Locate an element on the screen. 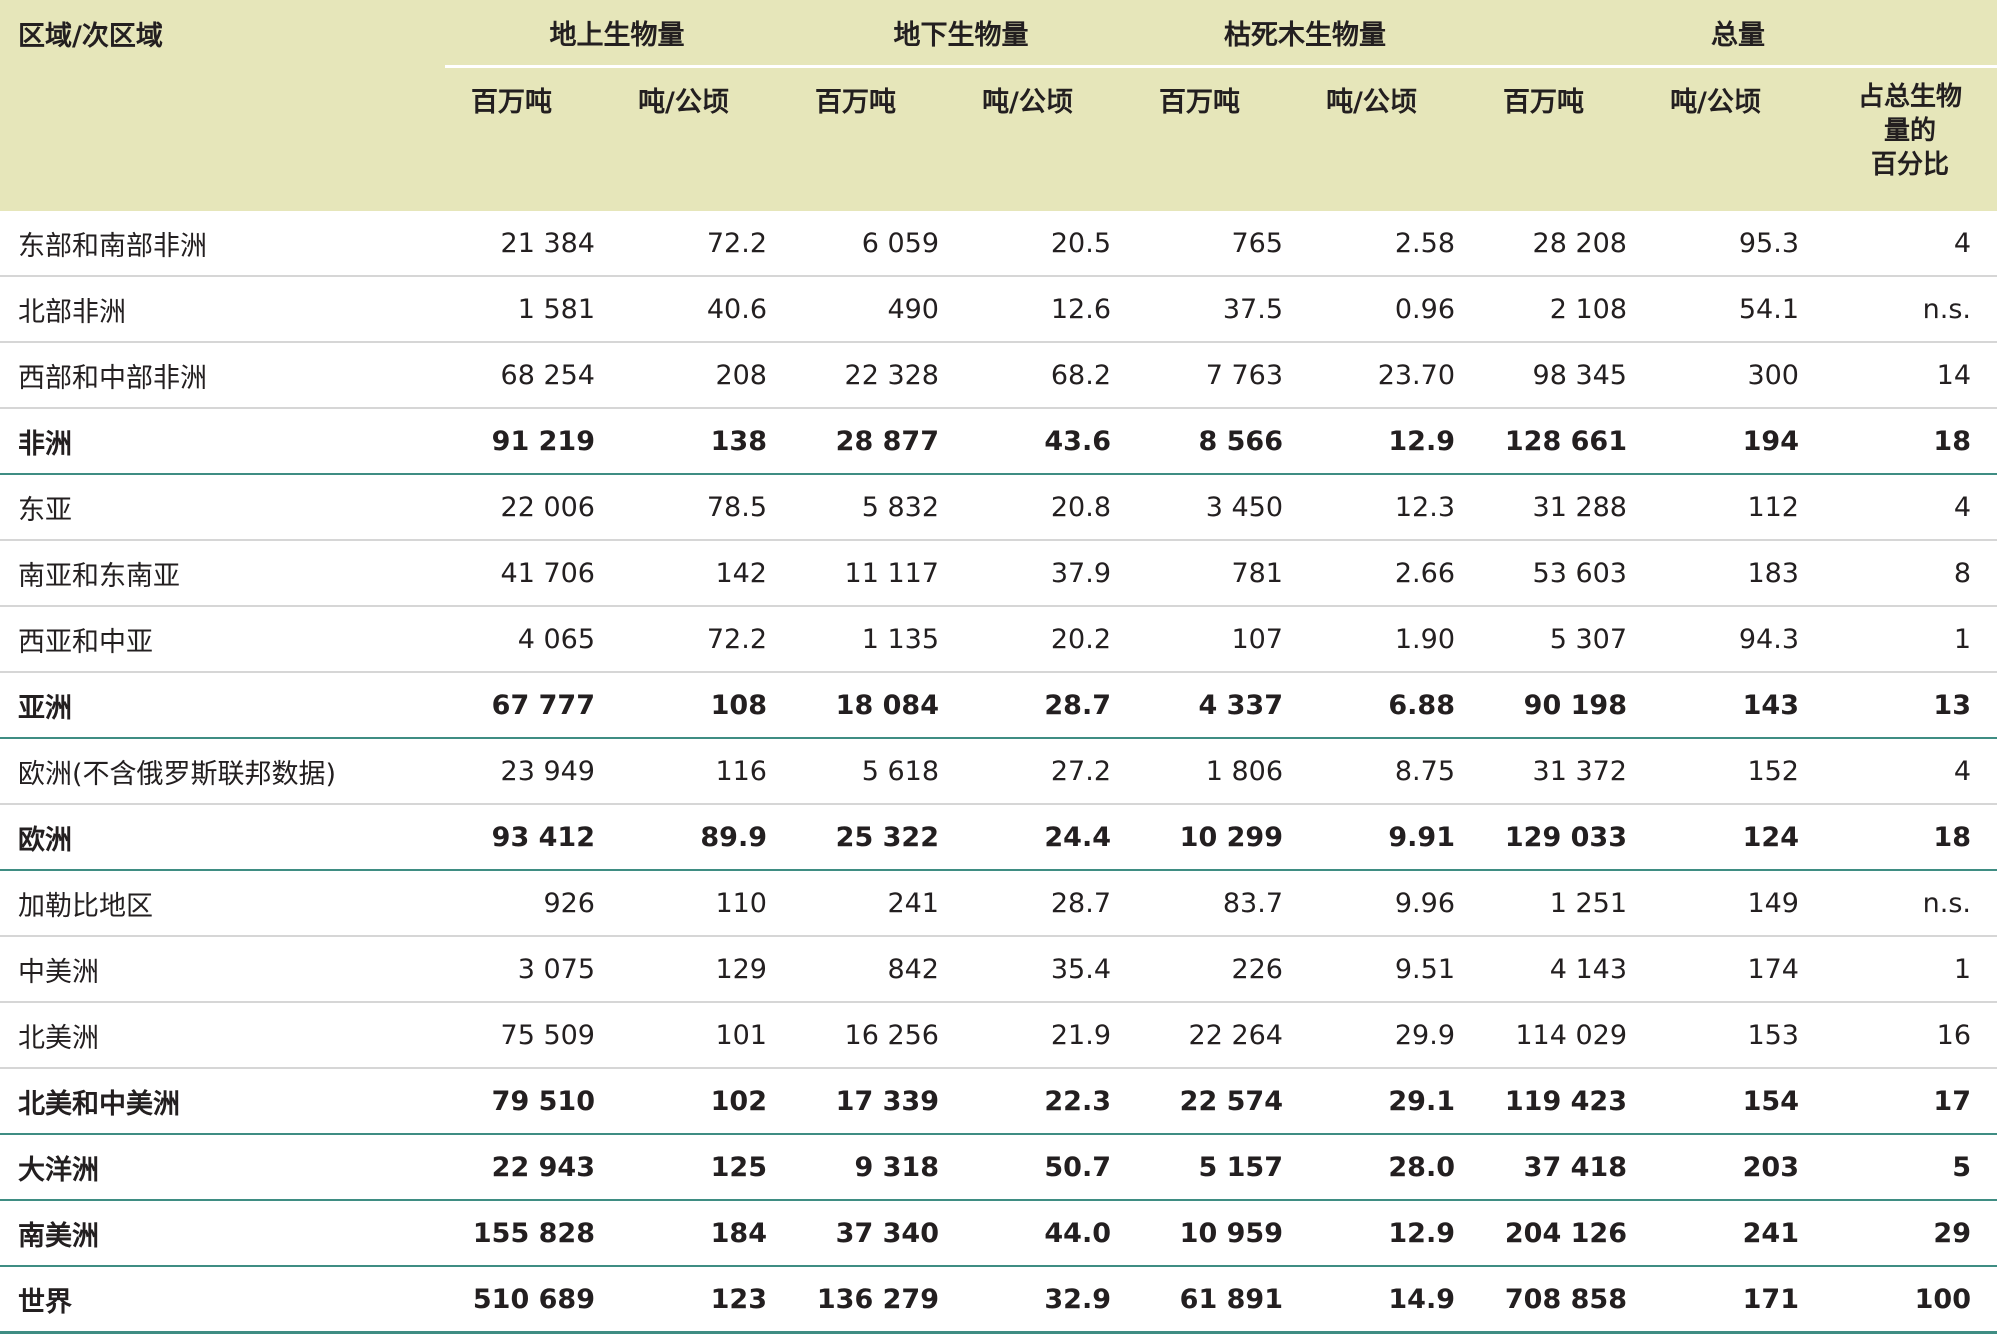 Image resolution: width=1997 pixels, height=1334 pixels. value-cell: 21.9 is located at coordinates (1047, 1035).